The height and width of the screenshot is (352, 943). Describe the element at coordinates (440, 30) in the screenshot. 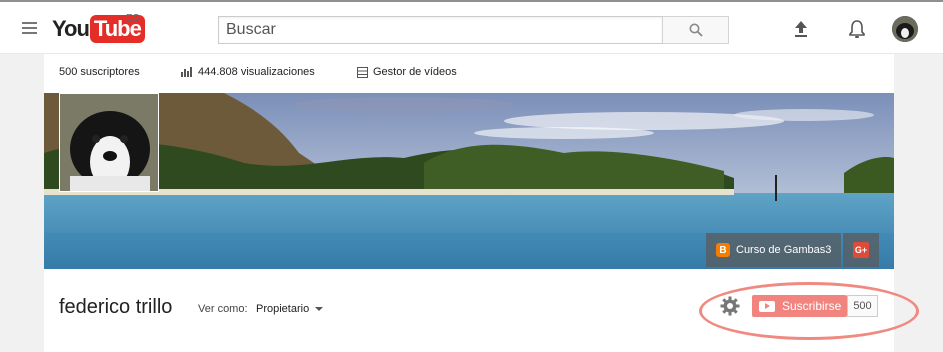

I see `search-input` at that location.